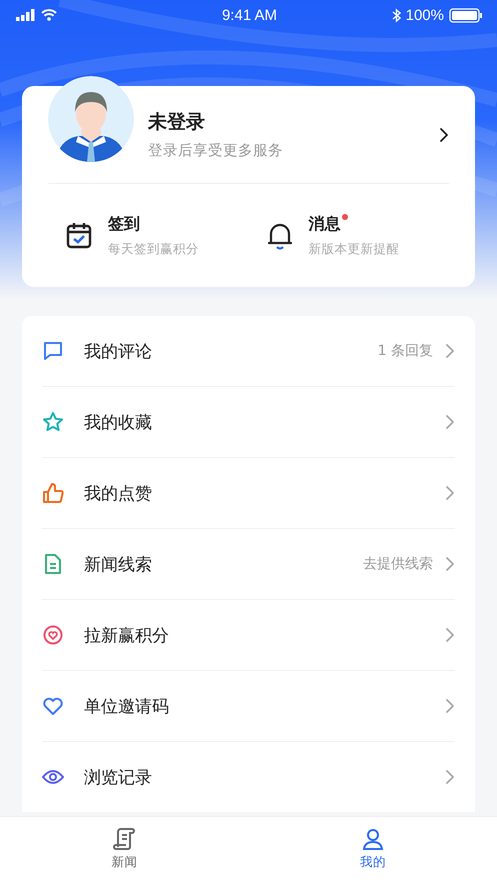 The width and height of the screenshot is (497, 883). What do you see at coordinates (248, 777) in the screenshot?
I see `menu-item: 浏览记录` at bounding box center [248, 777].